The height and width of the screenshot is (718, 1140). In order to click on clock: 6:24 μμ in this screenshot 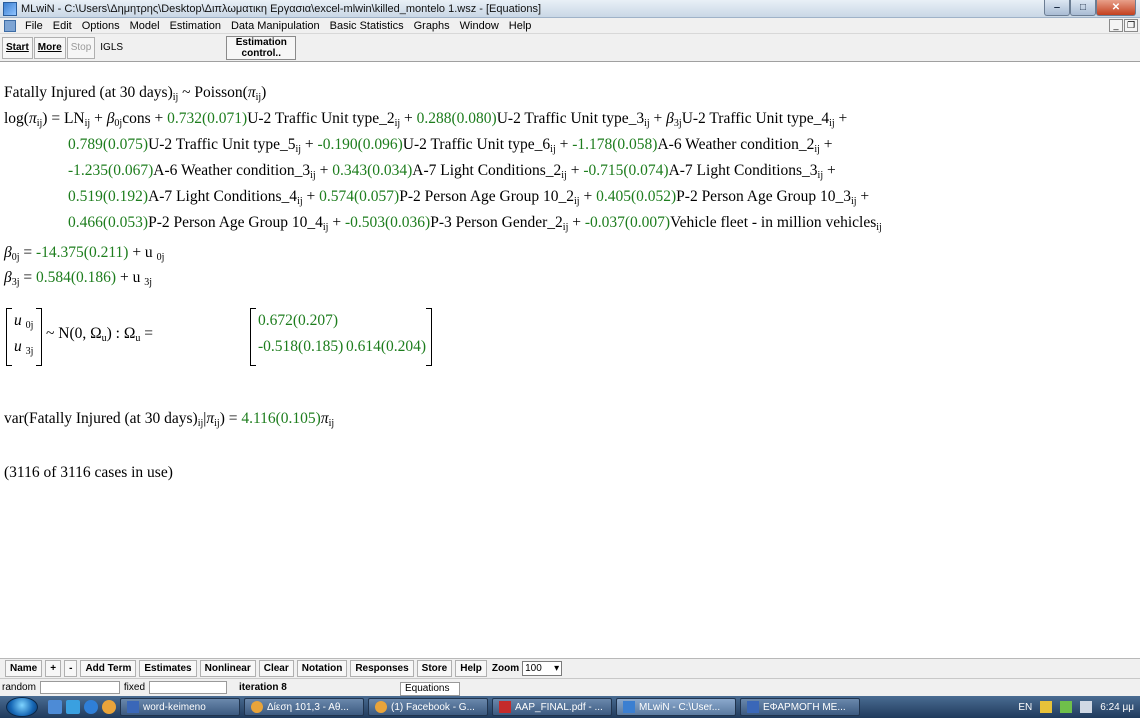, I will do `click(1117, 707)`.